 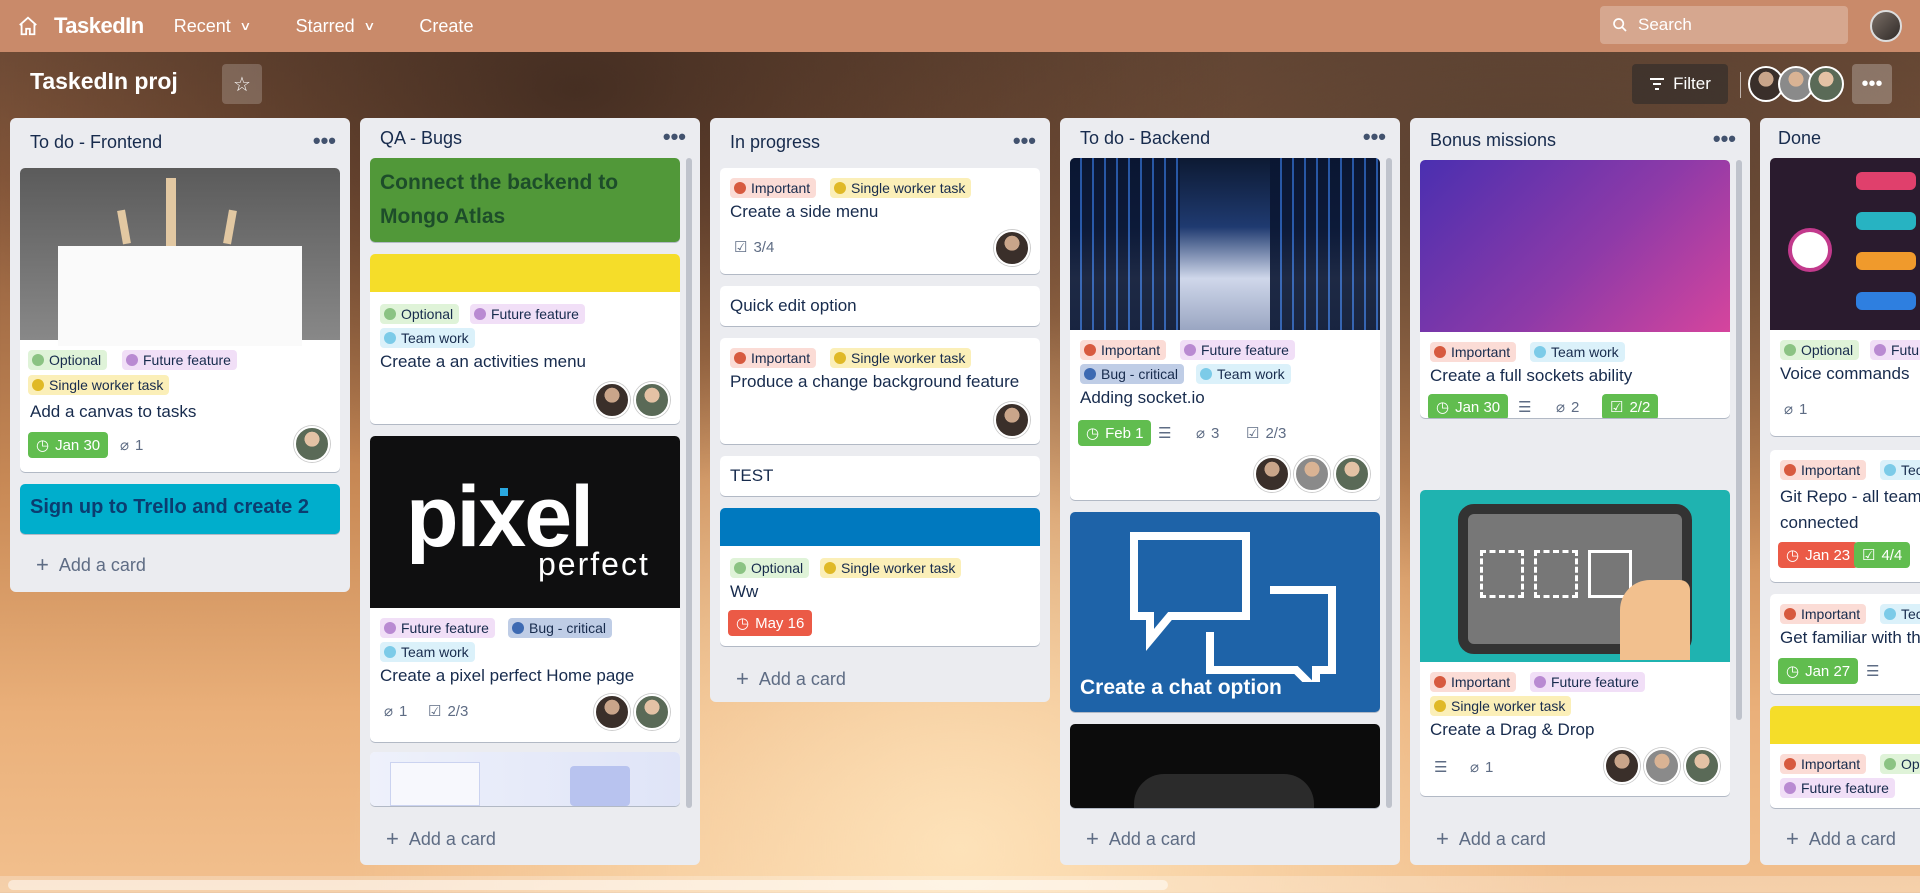 What do you see at coordinates (180, 509) in the screenshot?
I see `card-sign-up: Sign up to Trello and create 2` at bounding box center [180, 509].